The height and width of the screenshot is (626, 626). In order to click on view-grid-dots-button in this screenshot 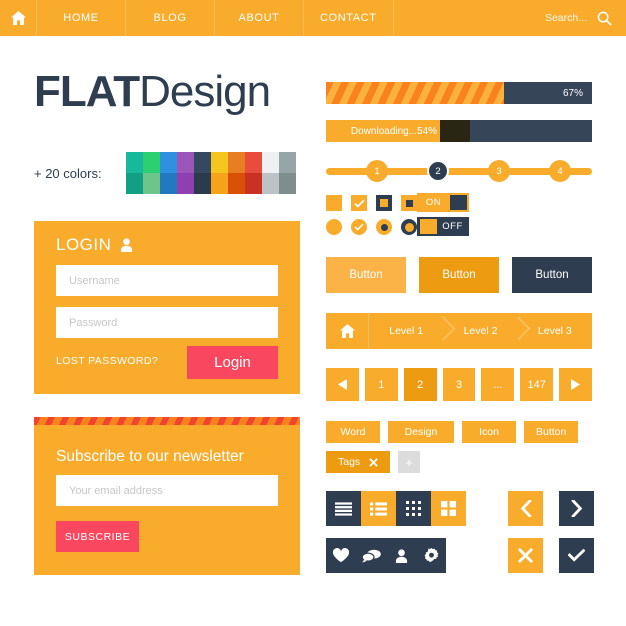, I will do `click(413, 508)`.